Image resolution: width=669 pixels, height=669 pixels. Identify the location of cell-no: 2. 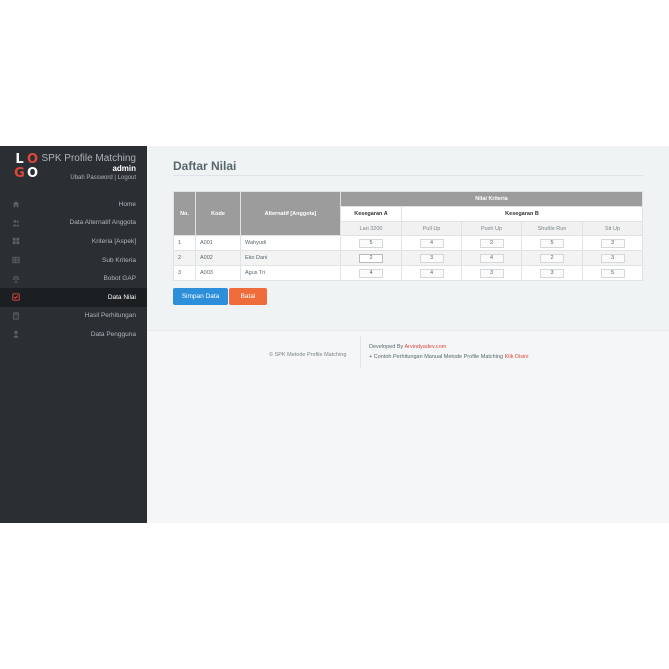
(184, 258).